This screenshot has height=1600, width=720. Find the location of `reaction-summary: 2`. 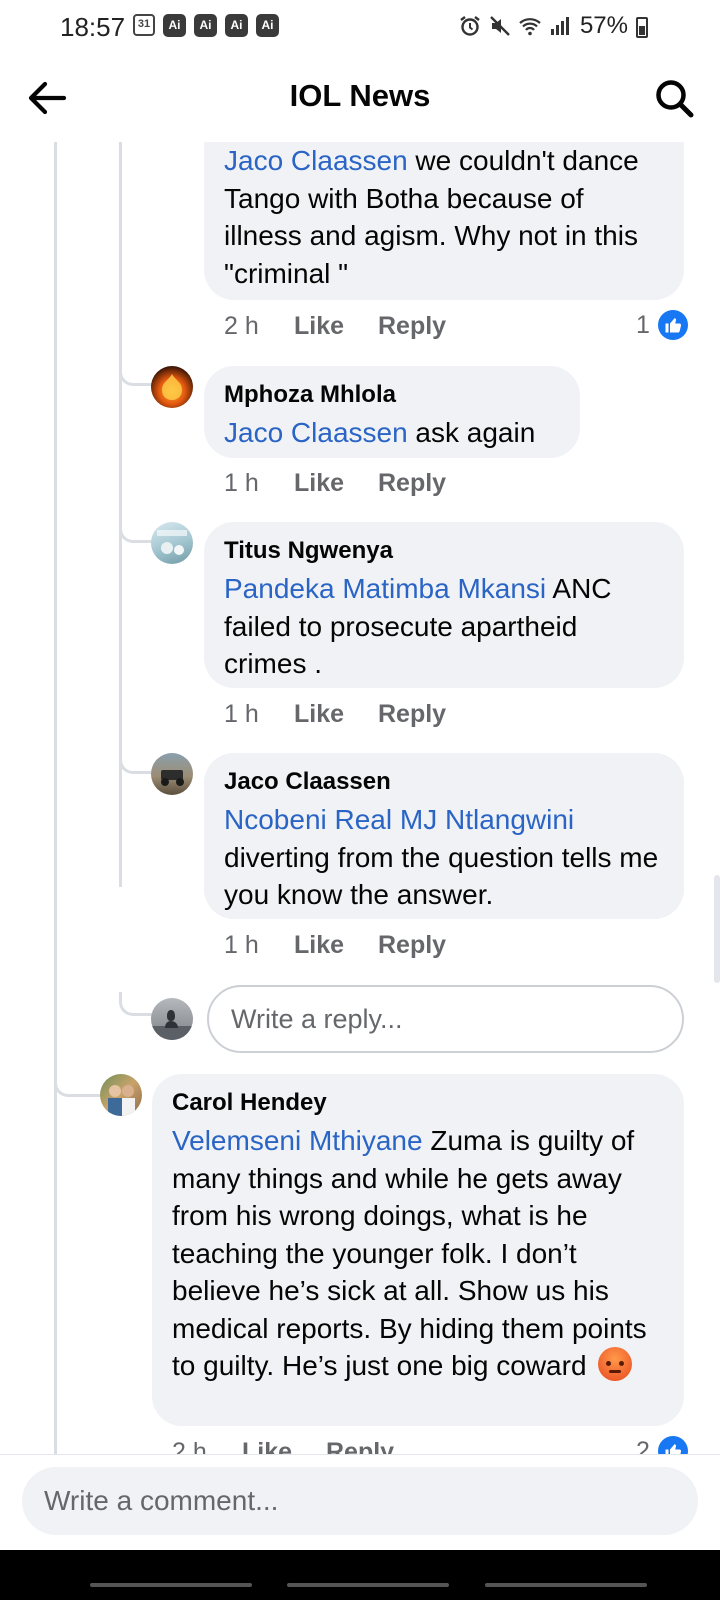

reaction-summary: 2 is located at coordinates (662, 1445).